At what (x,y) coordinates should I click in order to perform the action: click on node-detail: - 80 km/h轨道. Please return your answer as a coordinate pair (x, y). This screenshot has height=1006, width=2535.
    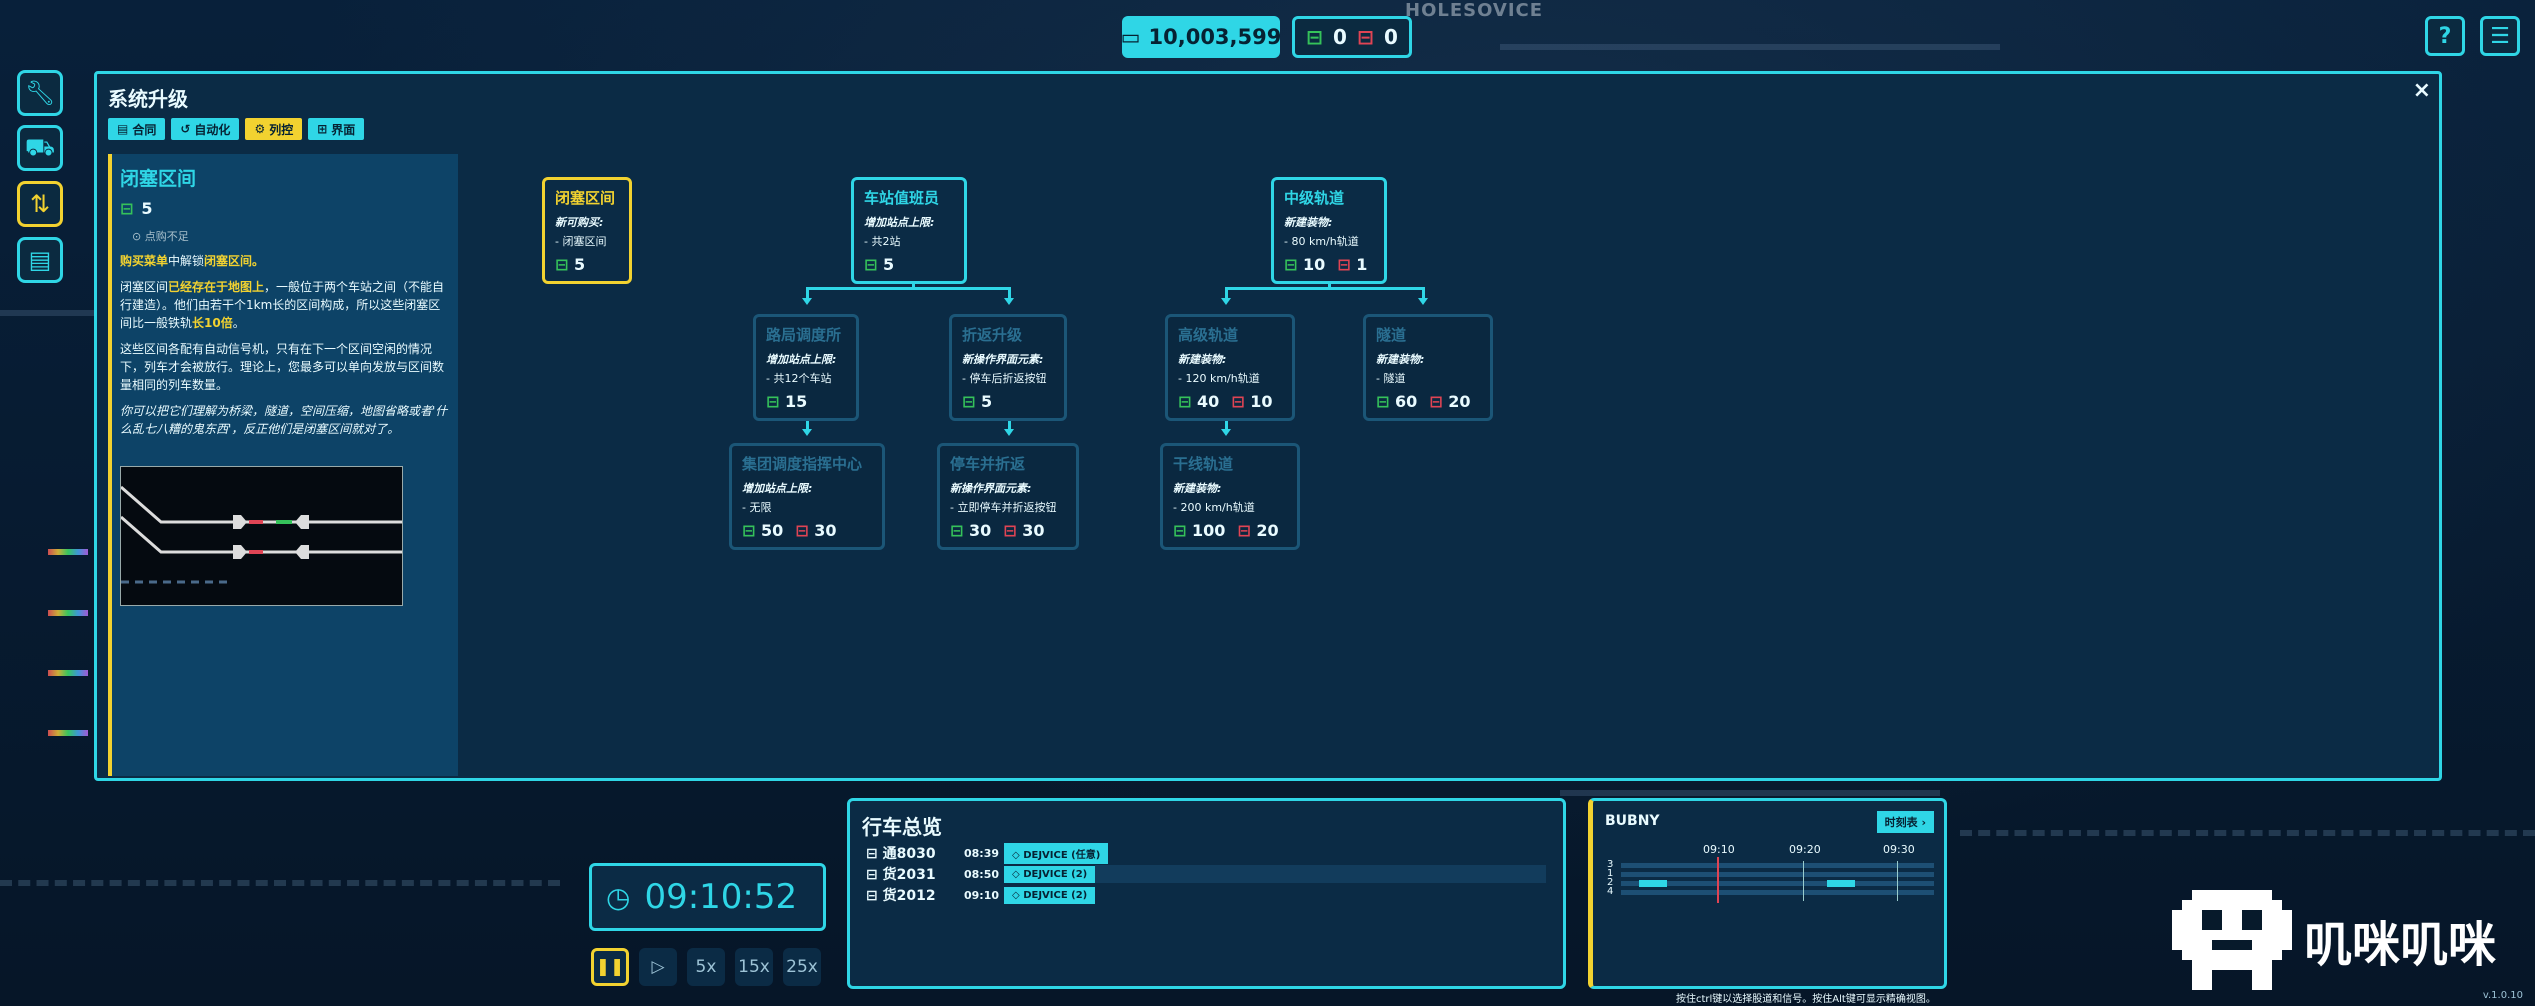
    Looking at the image, I should click on (1321, 241).